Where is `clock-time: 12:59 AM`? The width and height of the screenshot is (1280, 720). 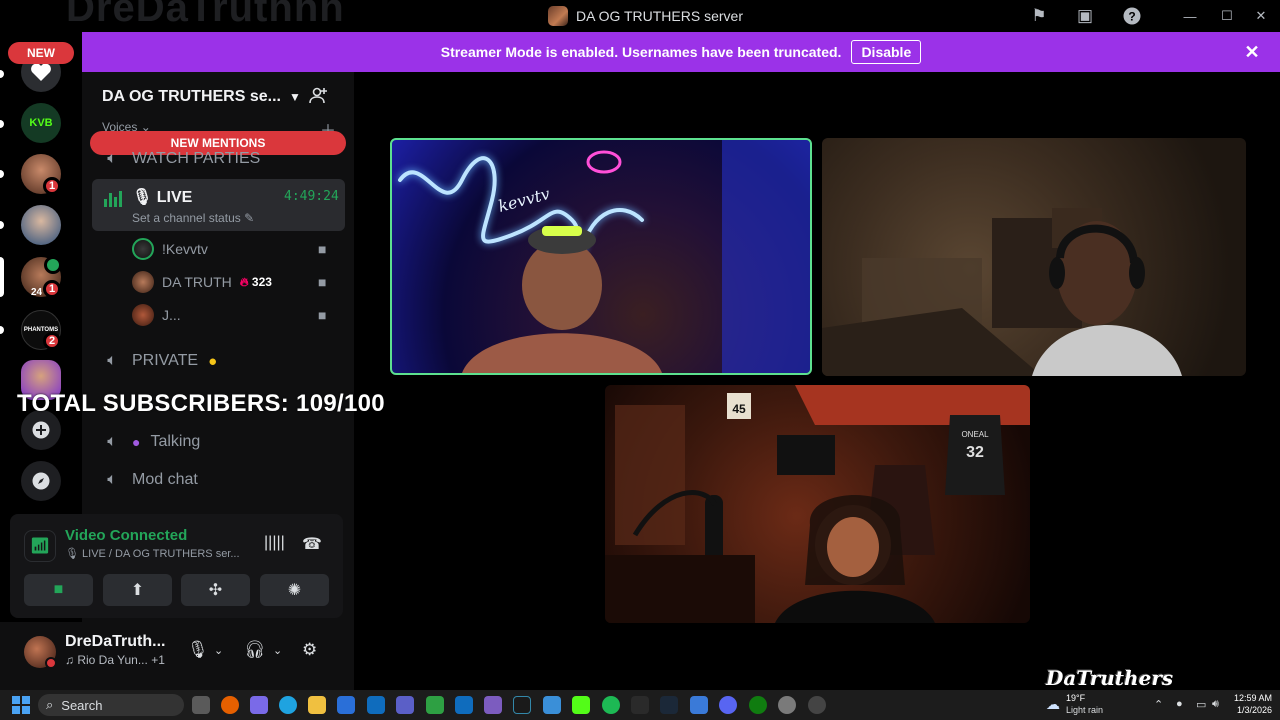
clock-time: 12:59 AM is located at coordinates (1252, 698).